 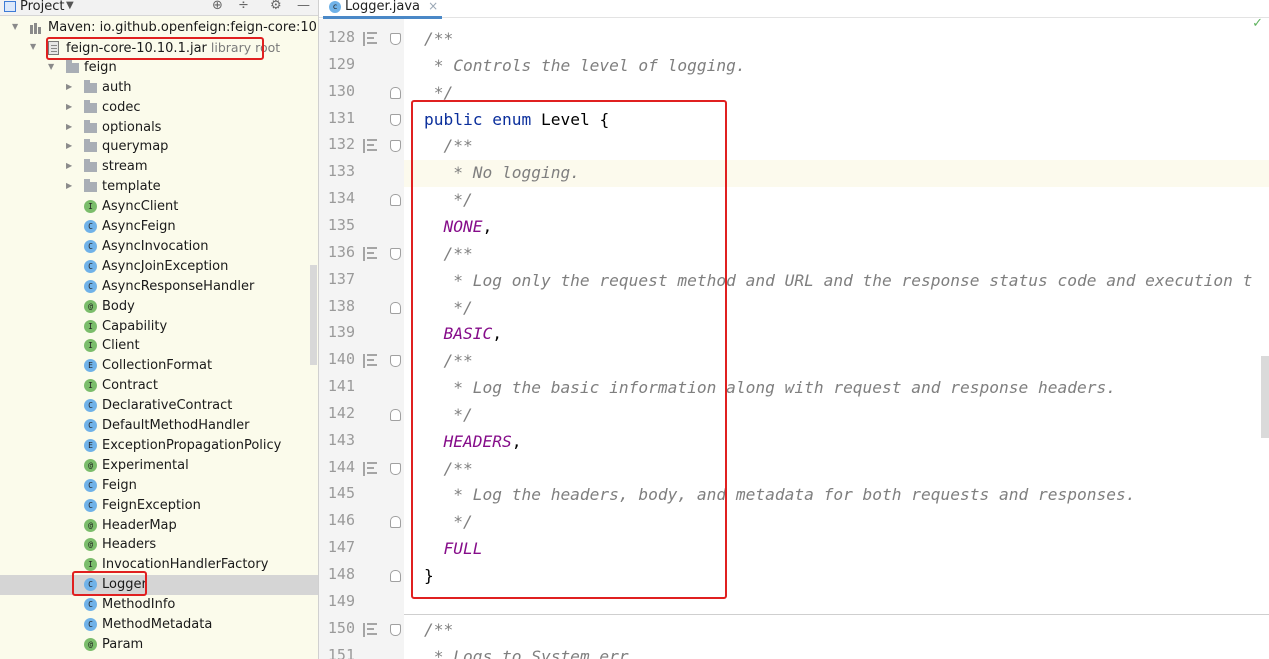 What do you see at coordinates (159, 565) in the screenshot?
I see `tree-item-invocationhandlerfactory: I InvocationHandlerFactory` at bounding box center [159, 565].